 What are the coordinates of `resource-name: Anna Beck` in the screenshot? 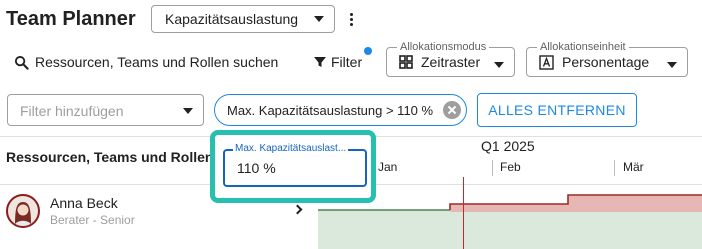 It's located at (84, 203).